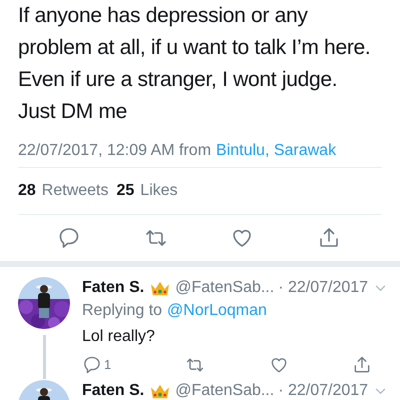  Describe the element at coordinates (75, 191) in the screenshot. I see `retweets-label: Retweets` at that location.